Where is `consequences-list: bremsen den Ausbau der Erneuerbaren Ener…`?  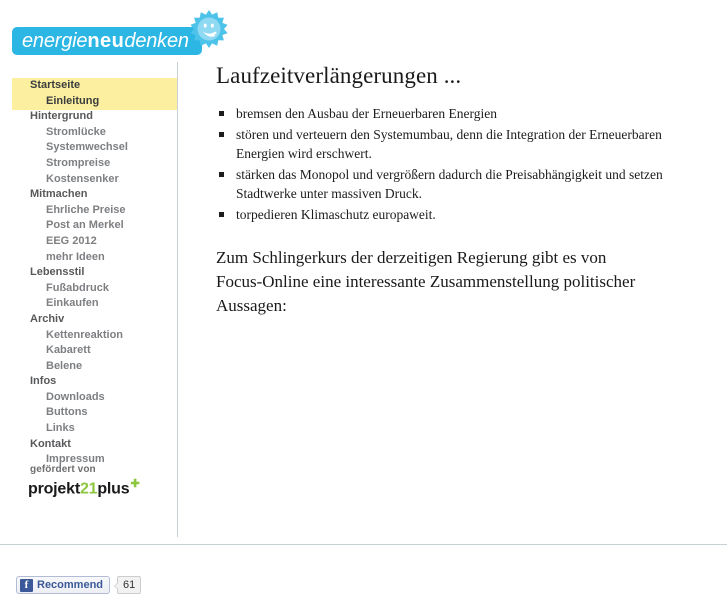 consequences-list: bremsen den Ausbau der Erneuerbaren Ener… is located at coordinates (446, 164).